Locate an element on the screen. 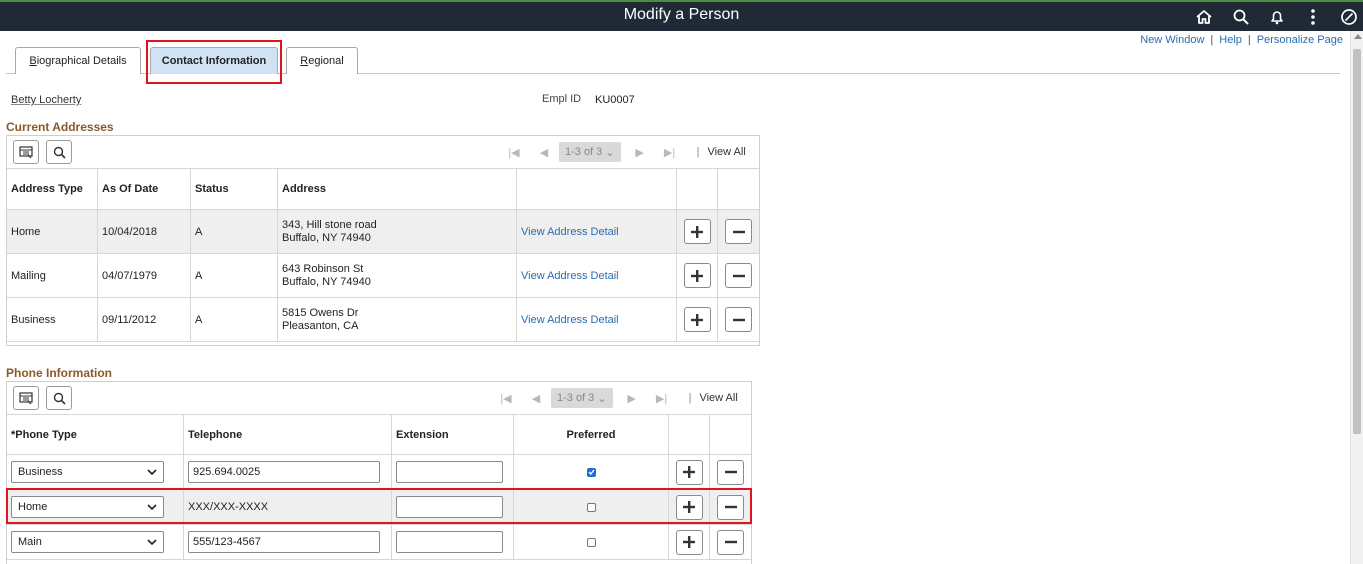  delete-cell is located at coordinates (738, 275).